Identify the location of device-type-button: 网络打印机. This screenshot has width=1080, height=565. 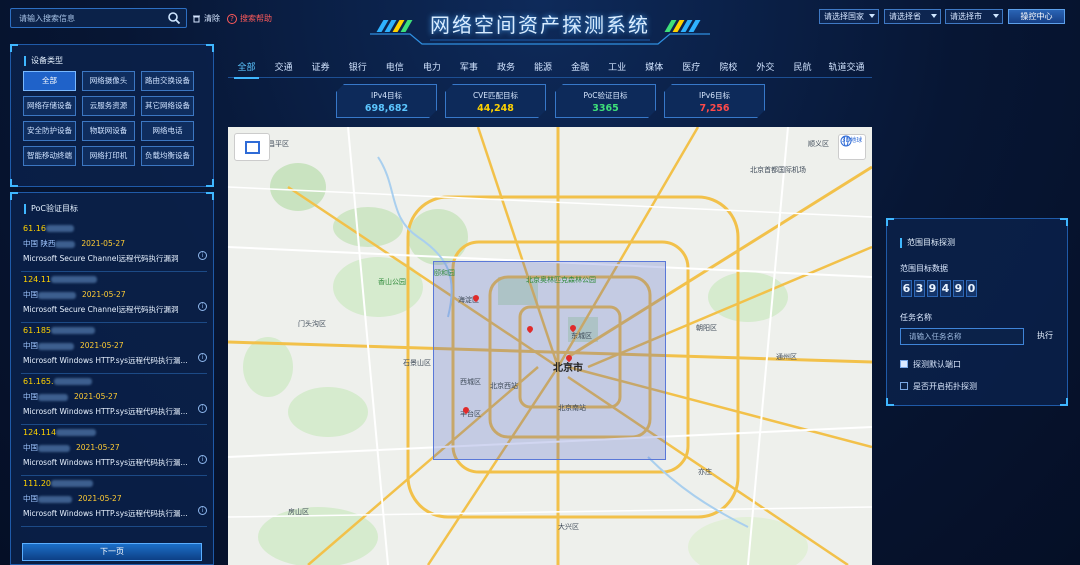
(108, 156).